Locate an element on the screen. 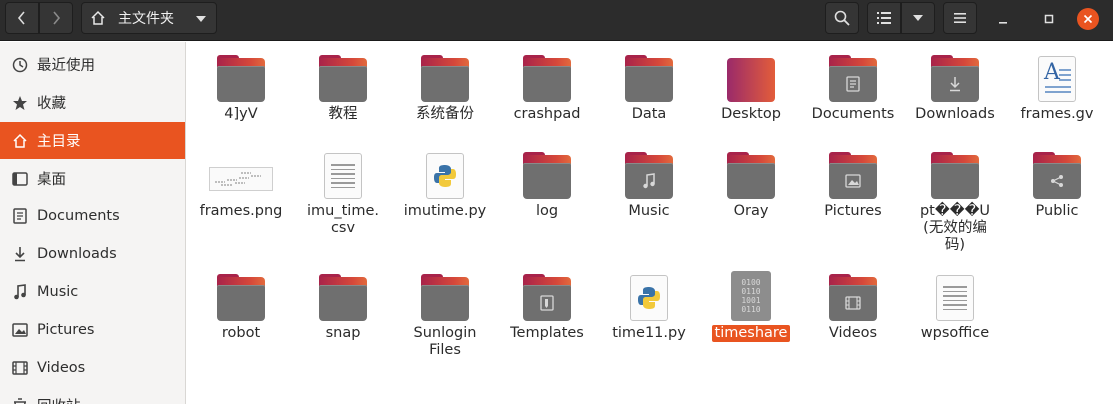 This screenshot has height=404, width=1113. sidebar-item-desktop: 桌面 is located at coordinates (92, 178).